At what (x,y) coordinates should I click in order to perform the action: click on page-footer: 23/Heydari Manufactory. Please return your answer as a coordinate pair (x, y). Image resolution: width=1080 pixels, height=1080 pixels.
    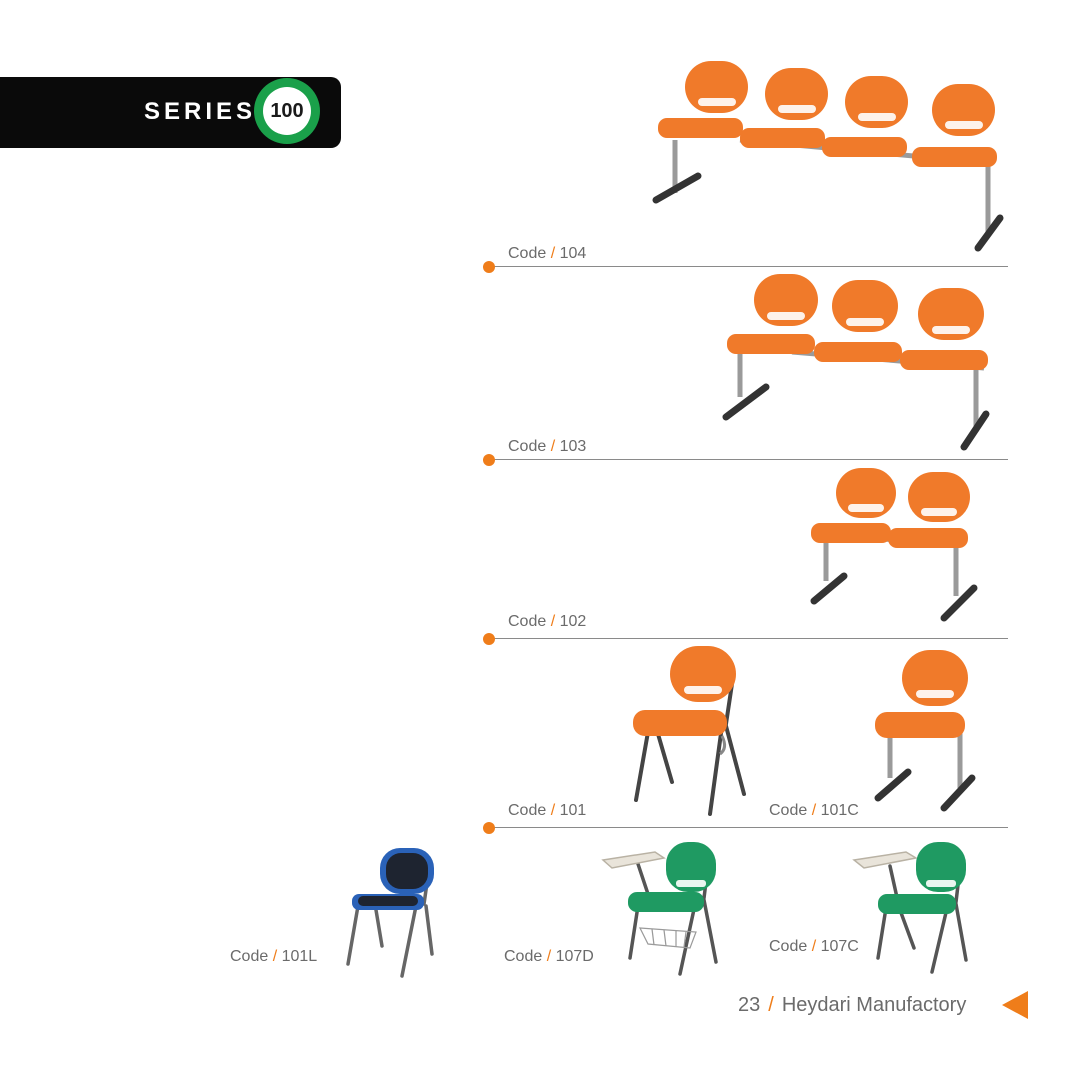
    Looking at the image, I should click on (852, 1005).